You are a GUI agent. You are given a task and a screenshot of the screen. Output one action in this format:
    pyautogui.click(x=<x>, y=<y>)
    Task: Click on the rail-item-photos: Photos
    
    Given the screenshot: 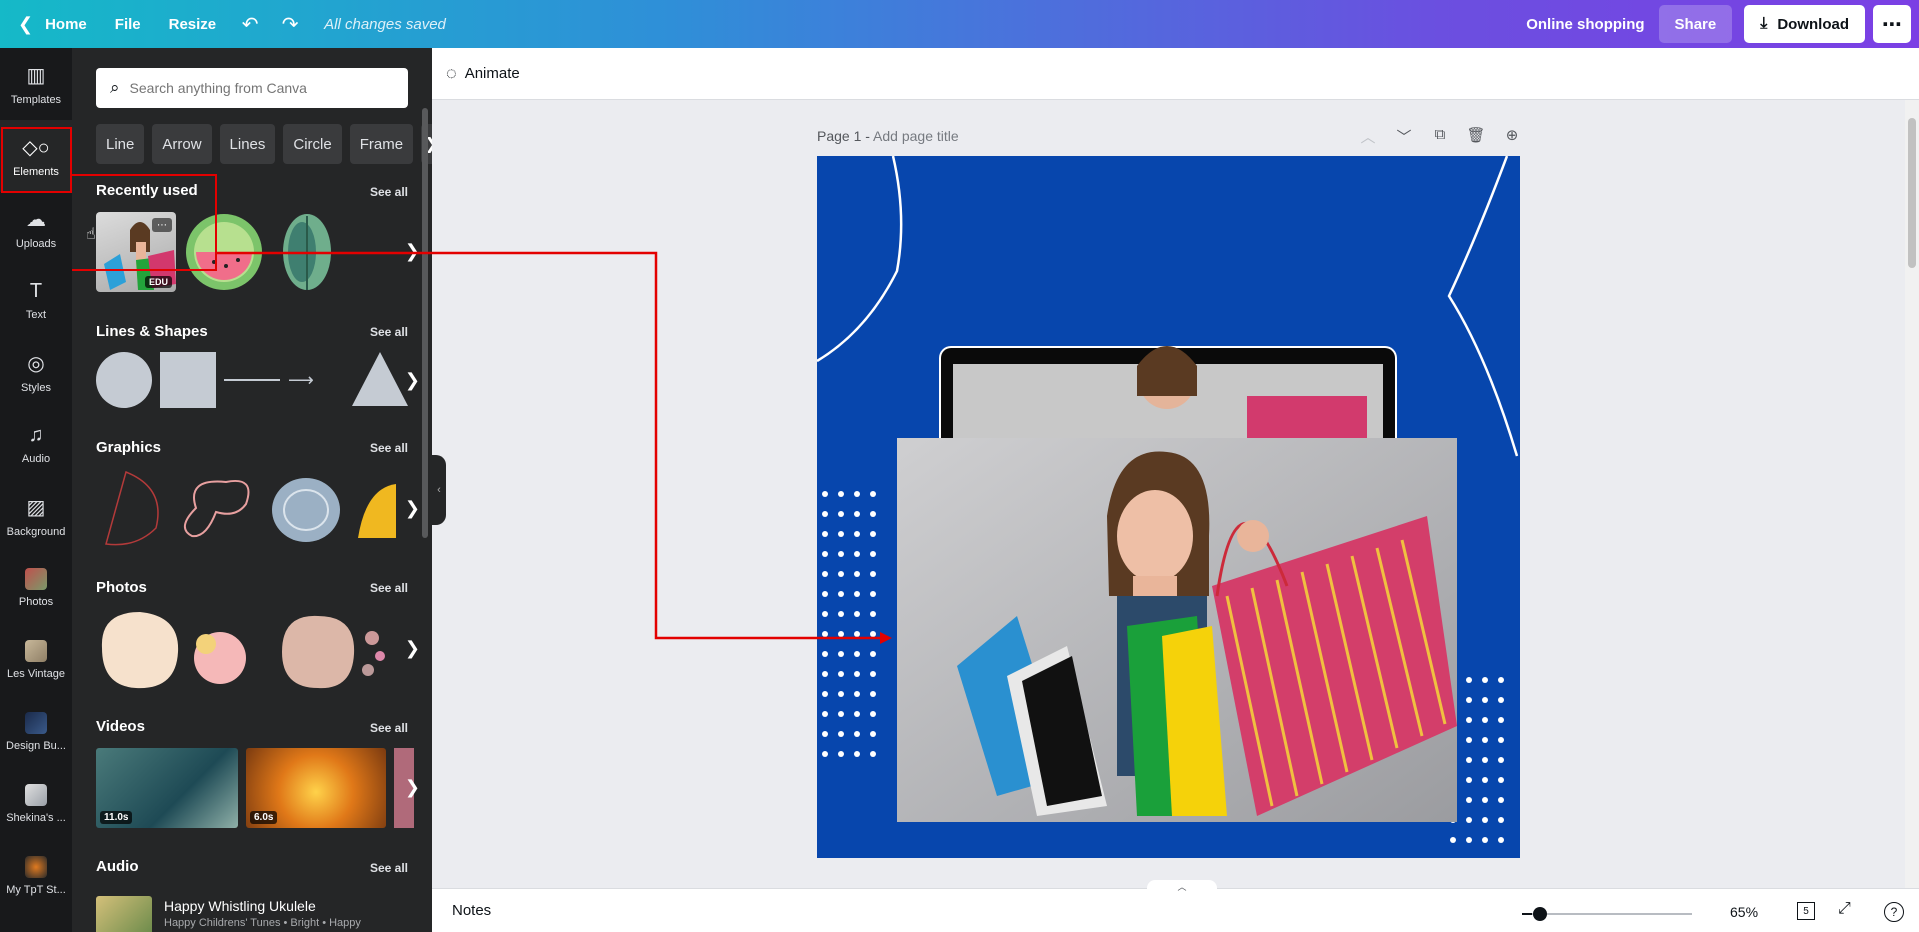 What is the action you would take?
    pyautogui.click(x=36, y=588)
    